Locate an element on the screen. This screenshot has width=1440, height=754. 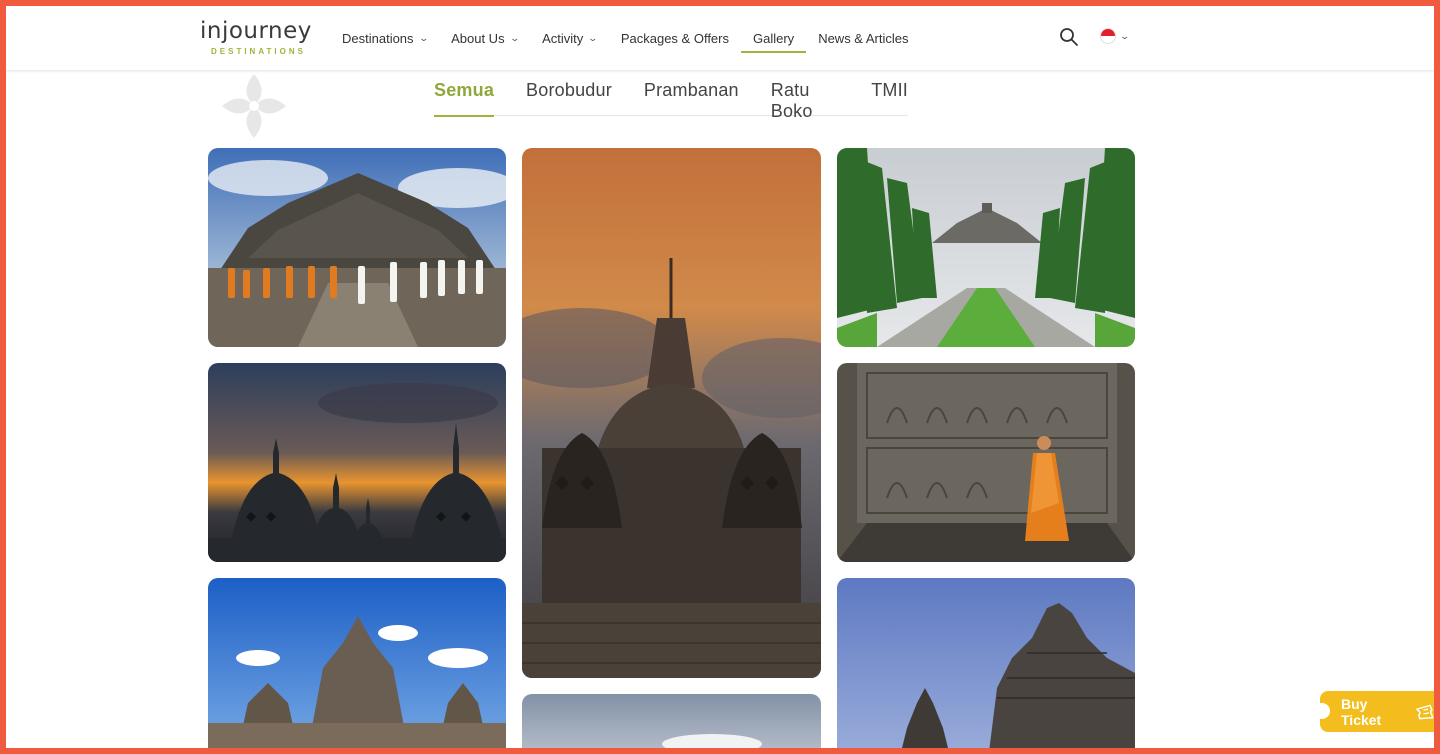
gallery-photo-borobudur-monks is located at coordinates (357, 247).